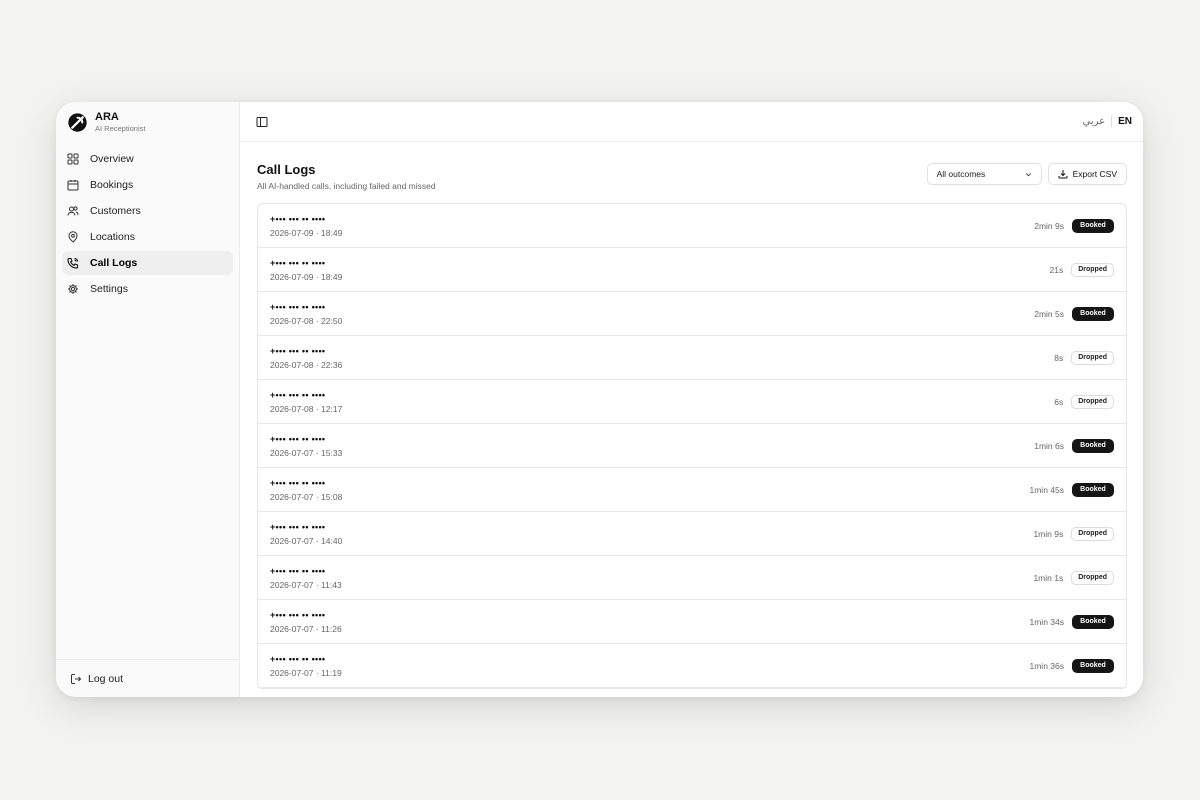 Image resolution: width=1200 pixels, height=800 pixels. What do you see at coordinates (147, 211) in the screenshot?
I see `sidebar-item-customers: Customers` at bounding box center [147, 211].